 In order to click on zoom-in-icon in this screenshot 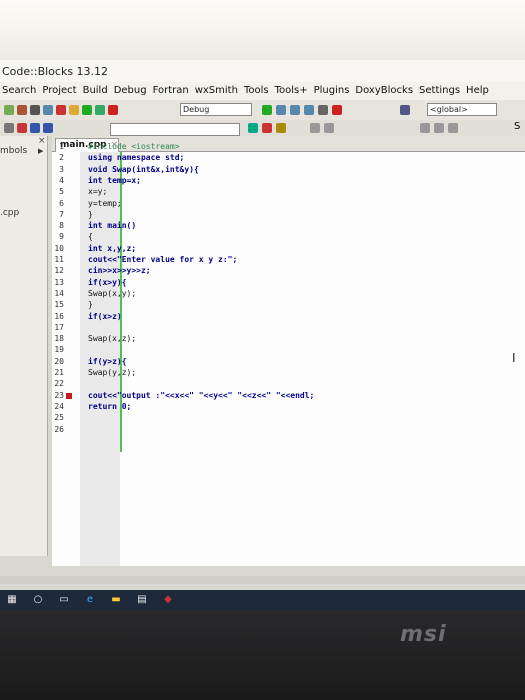, I will do `click(425, 128)`.